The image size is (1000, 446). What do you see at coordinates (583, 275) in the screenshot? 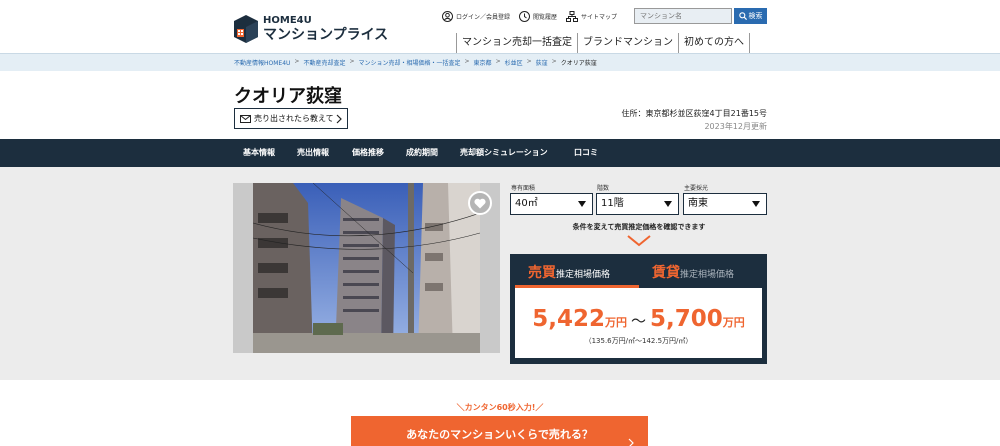
I see `sale-tab-label: 推定相場価格` at bounding box center [583, 275].